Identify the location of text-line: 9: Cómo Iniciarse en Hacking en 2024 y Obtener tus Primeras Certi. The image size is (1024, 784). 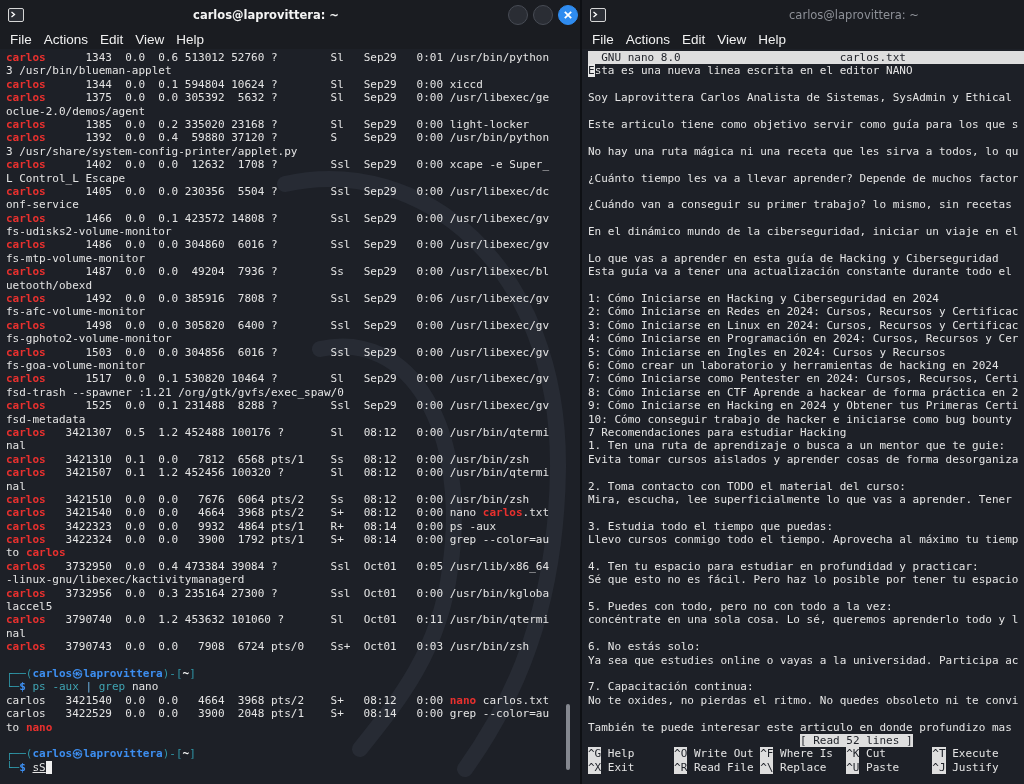
(803, 406).